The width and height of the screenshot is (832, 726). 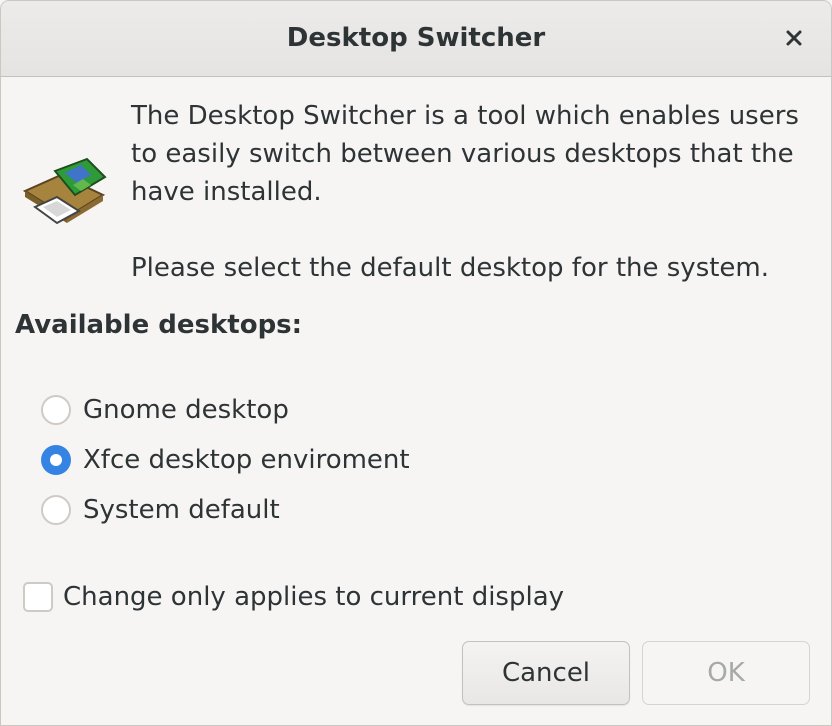 I want to click on radio-label: System default, so click(x=181, y=510).